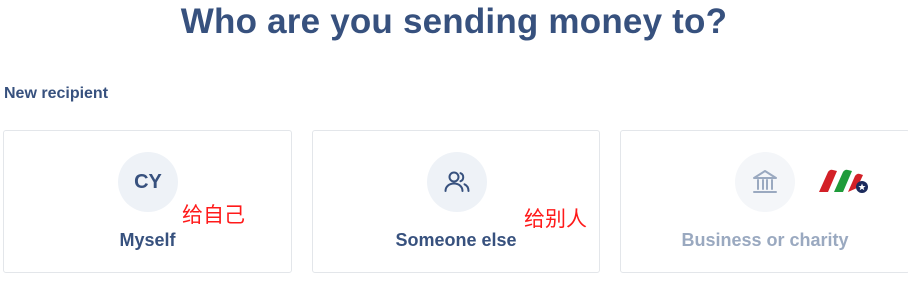  What do you see at coordinates (213, 215) in the screenshot?
I see `myself-annotation: 给自己` at bounding box center [213, 215].